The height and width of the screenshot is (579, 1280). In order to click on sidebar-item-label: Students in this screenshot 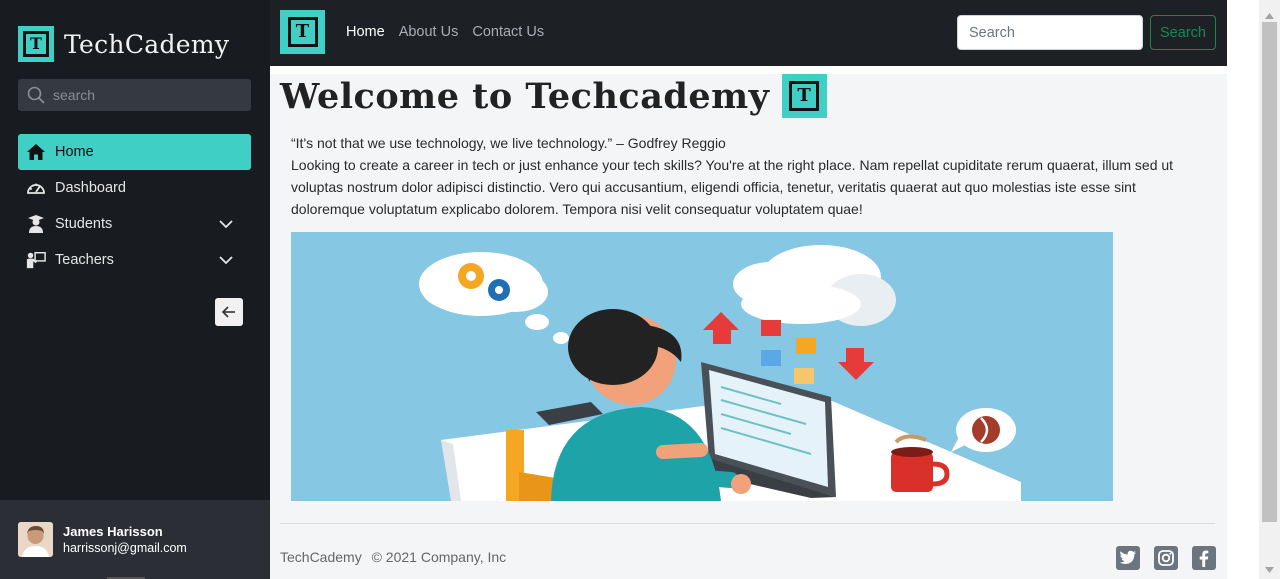, I will do `click(84, 224)`.